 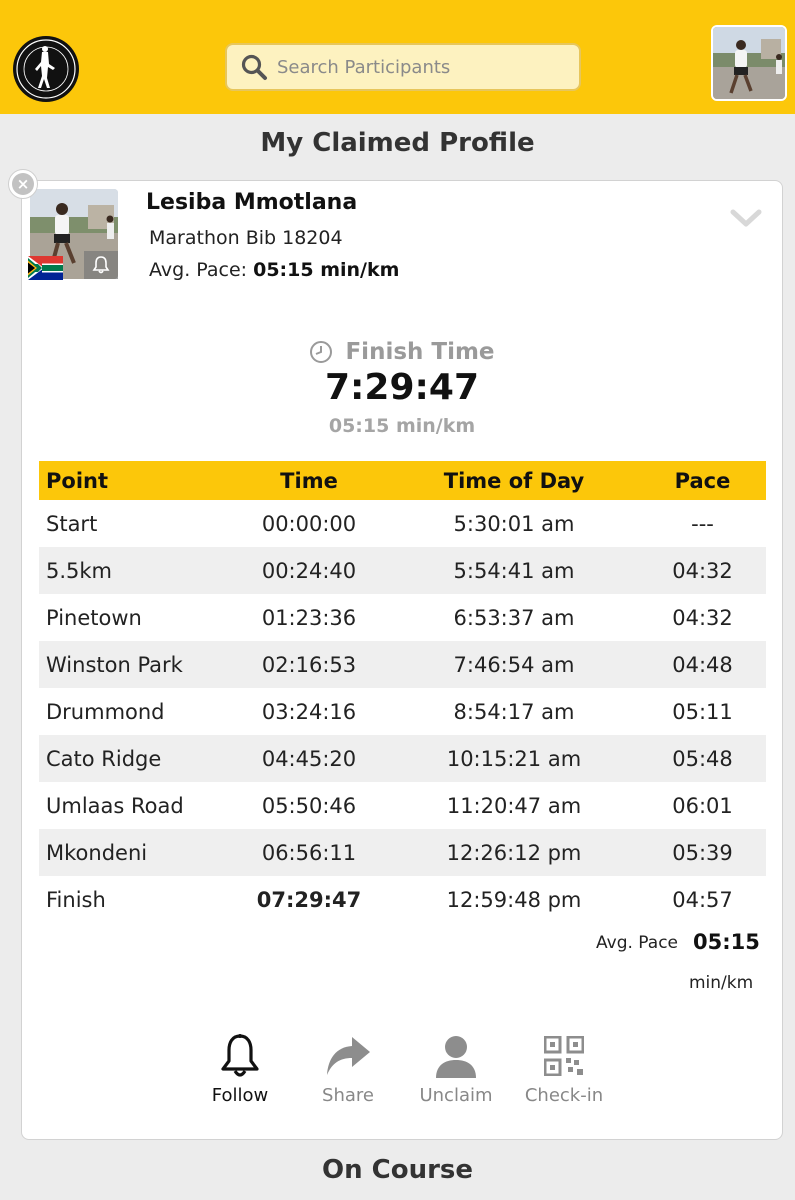 I want to click on split-time: 07:29:47, so click(x=309, y=899).